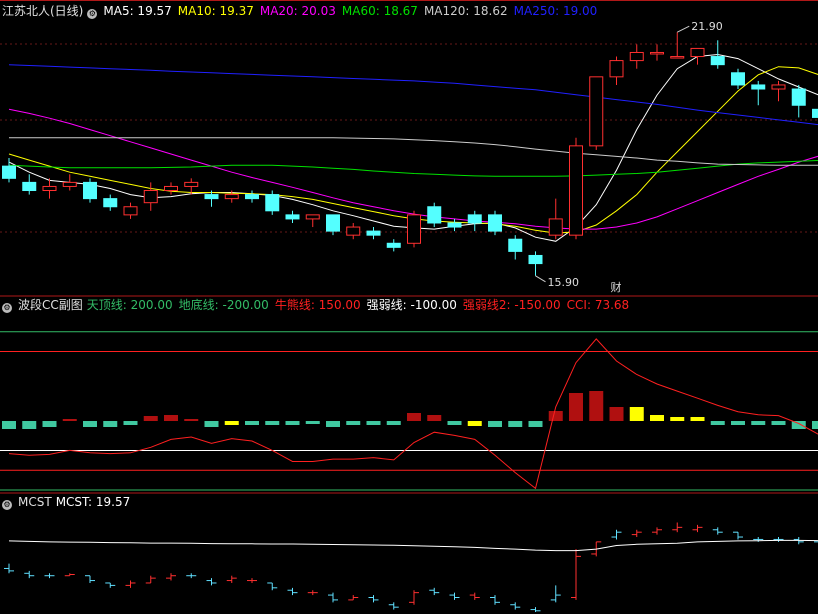 This screenshot has height=614, width=818. I want to click on event-marker-cai: 财, so click(616, 287).